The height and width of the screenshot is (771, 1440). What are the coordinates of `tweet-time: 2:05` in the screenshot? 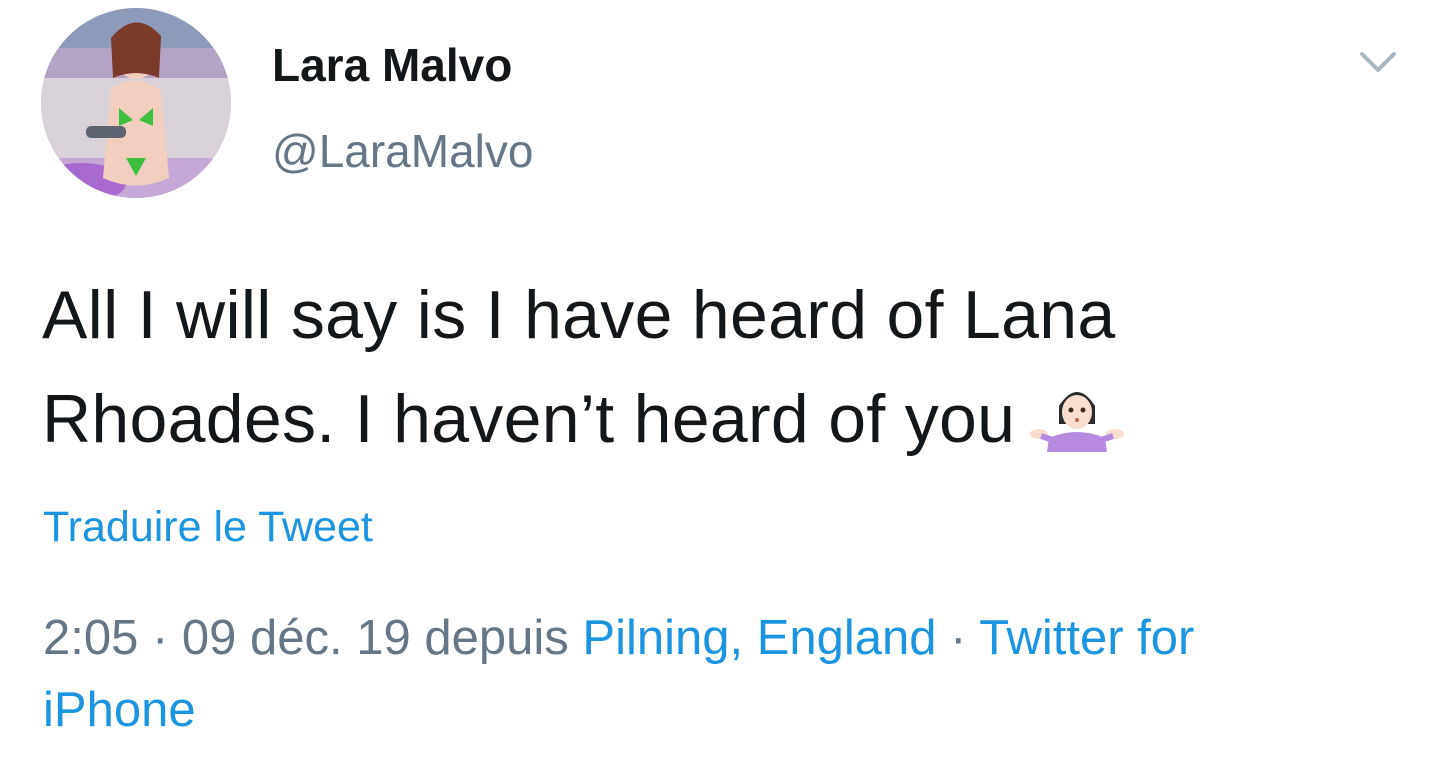 It's located at (90, 638).